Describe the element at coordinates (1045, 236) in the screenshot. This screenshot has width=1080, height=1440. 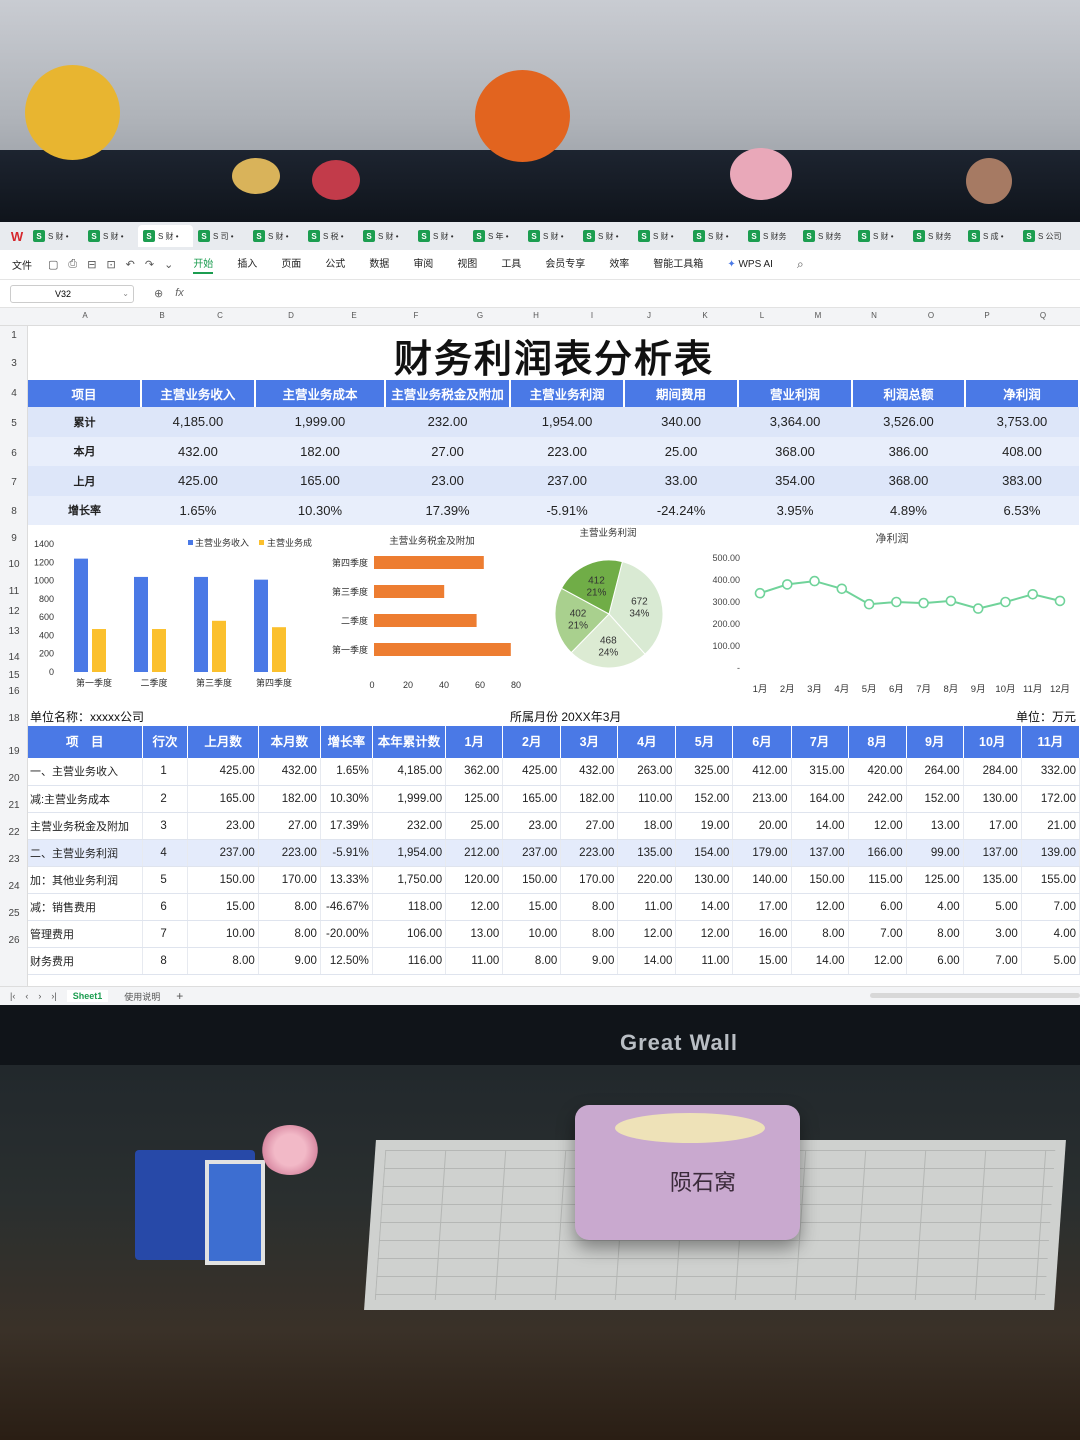
I see `document-tab: SS 公司` at that location.